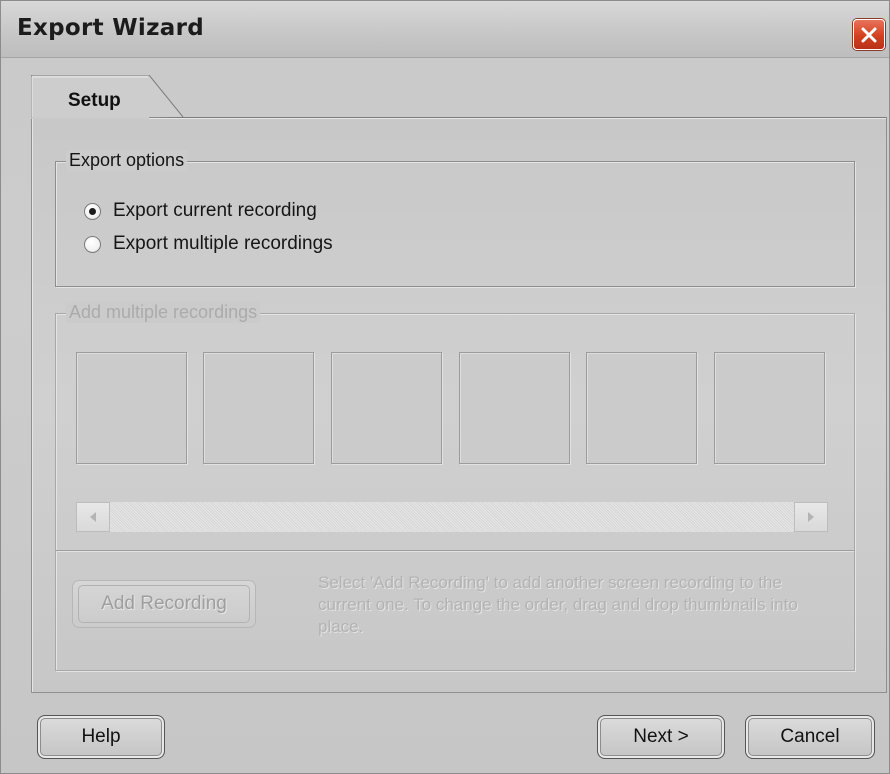 The width and height of the screenshot is (890, 774). I want to click on tab-strip-line, so click(534, 117).